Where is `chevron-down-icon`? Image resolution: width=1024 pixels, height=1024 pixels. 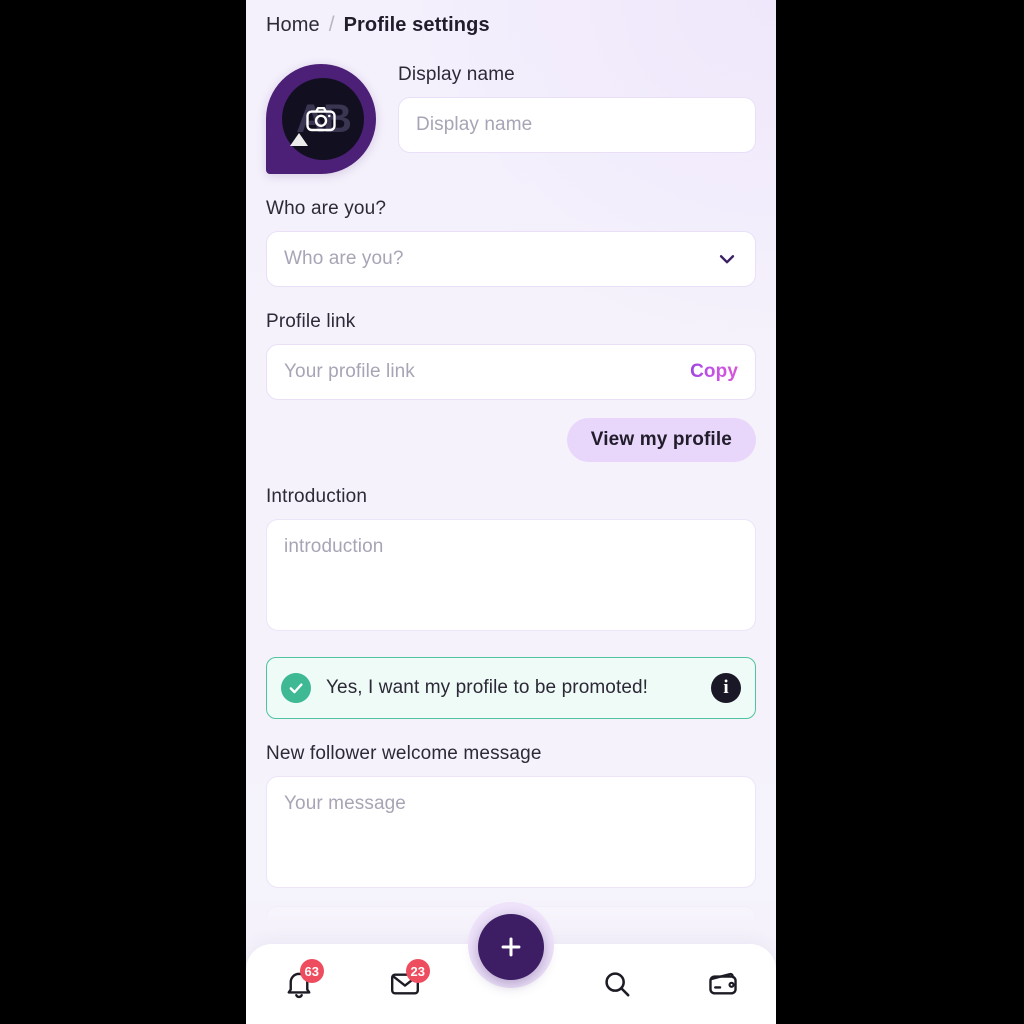 chevron-down-icon is located at coordinates (727, 259).